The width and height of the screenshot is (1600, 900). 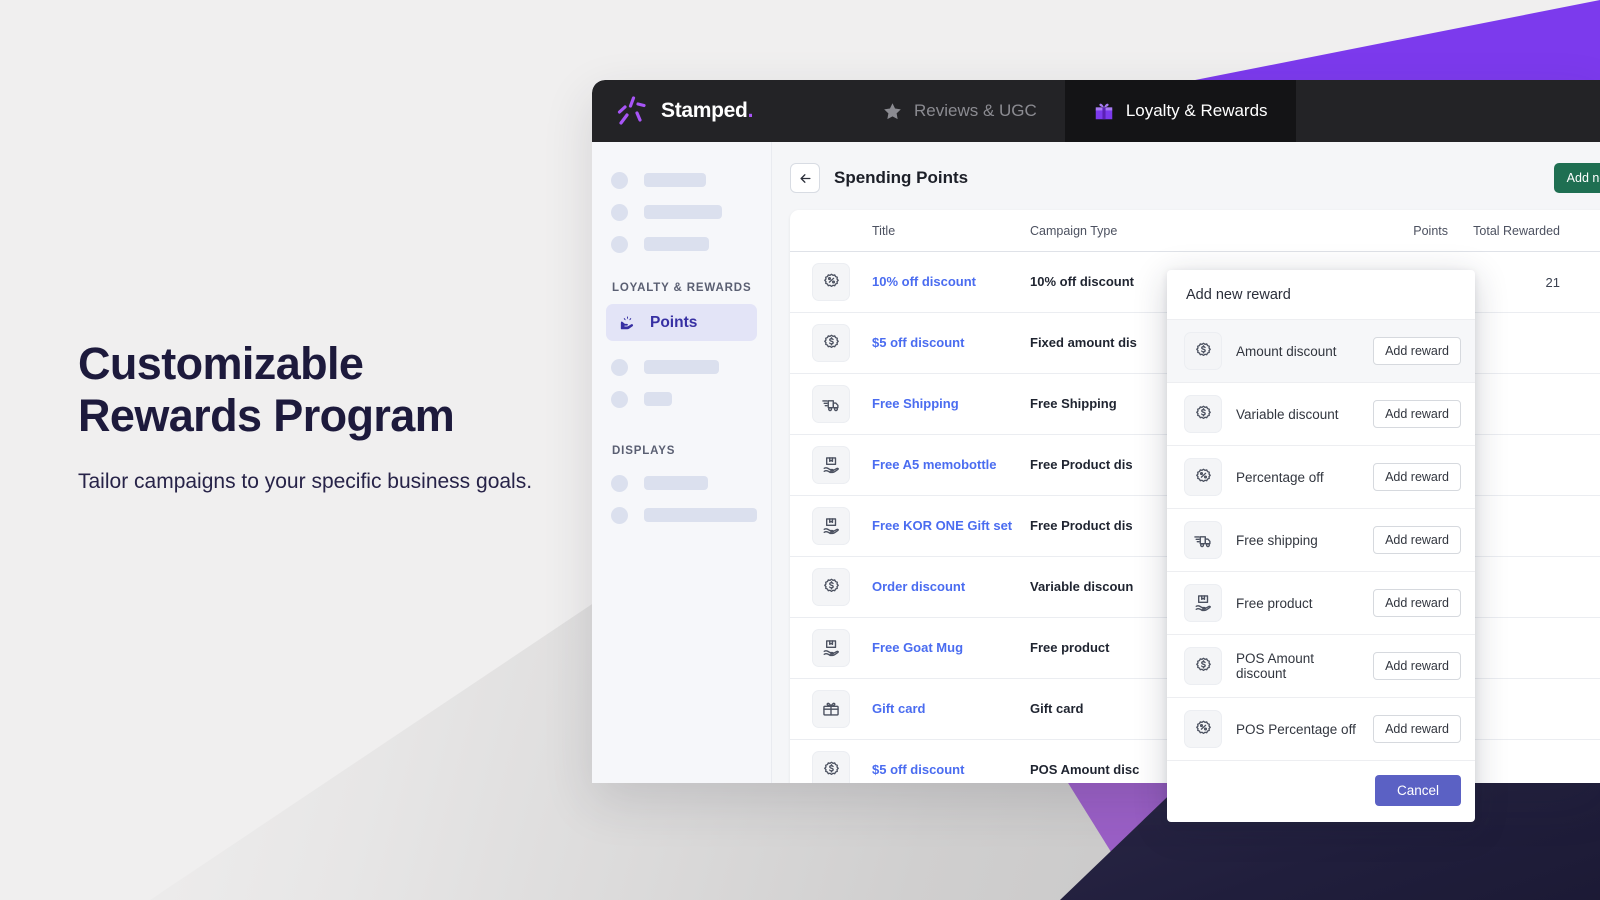 I want to click on percent-badge-icon, so click(x=1203, y=729).